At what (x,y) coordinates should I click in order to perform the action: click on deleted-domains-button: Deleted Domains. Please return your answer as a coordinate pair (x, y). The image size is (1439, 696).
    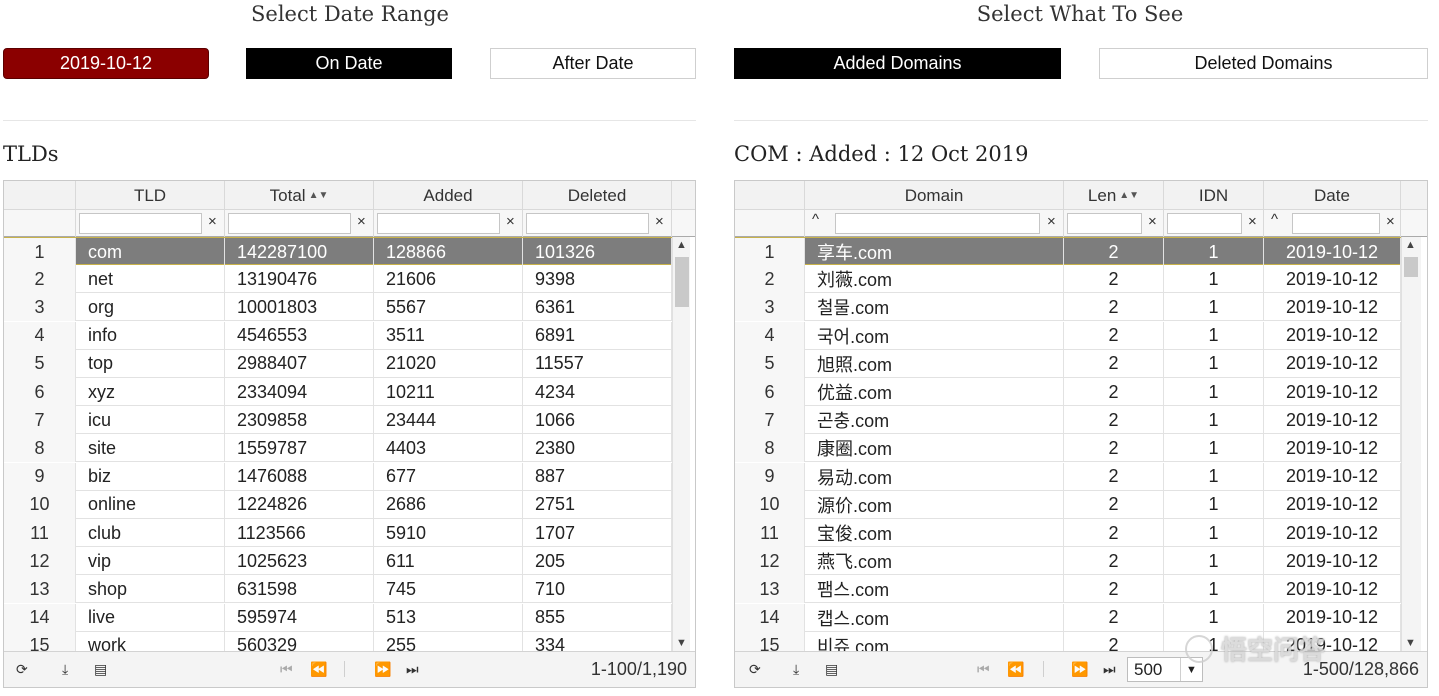
    Looking at the image, I should click on (1263, 63).